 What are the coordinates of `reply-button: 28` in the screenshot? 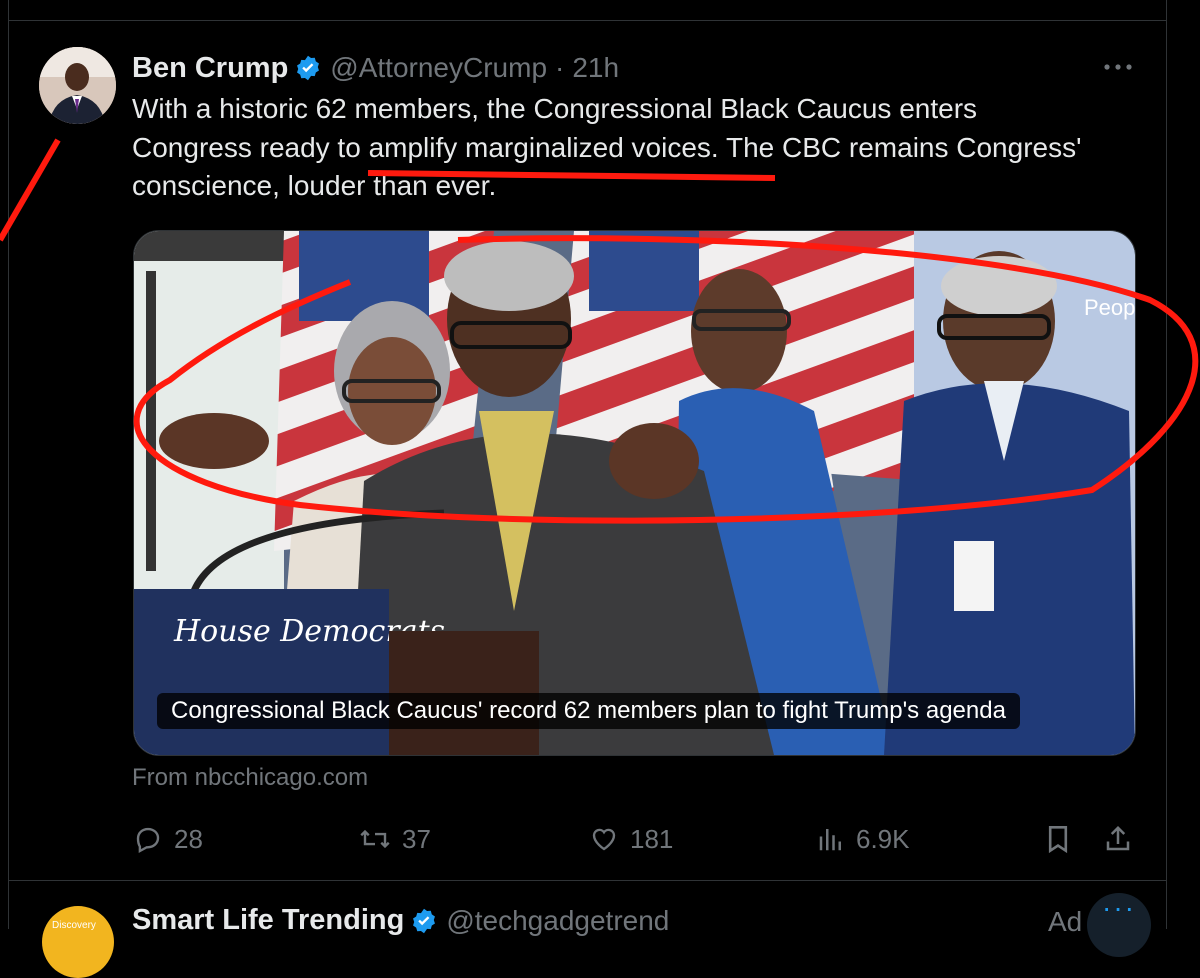 It's located at (167, 839).